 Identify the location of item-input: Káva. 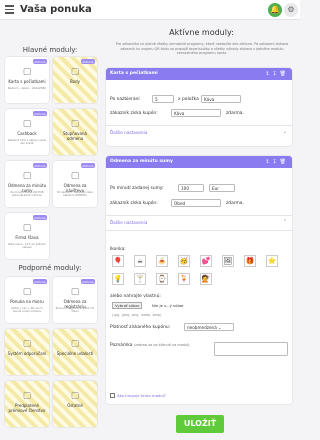
(221, 99).